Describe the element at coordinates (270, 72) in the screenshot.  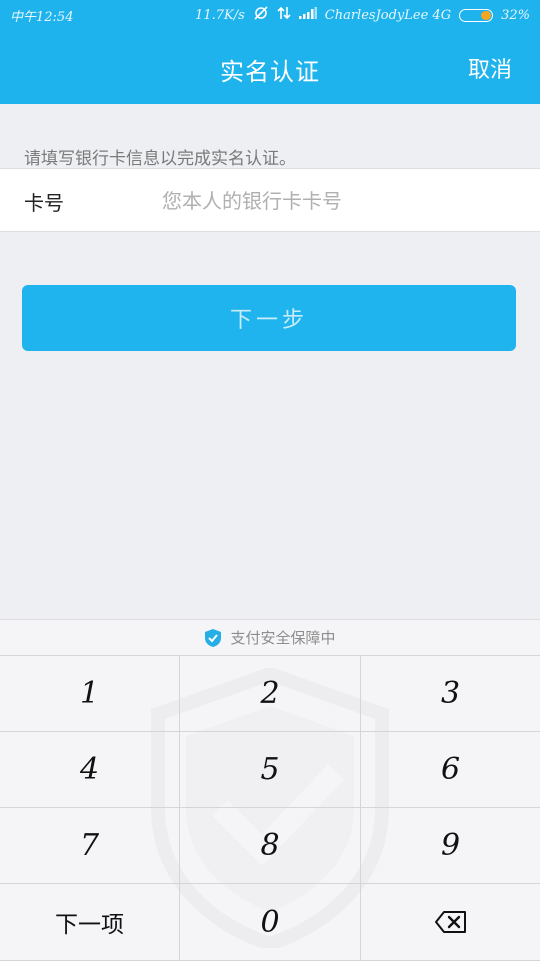
I see `page-title: 实名认证` at that location.